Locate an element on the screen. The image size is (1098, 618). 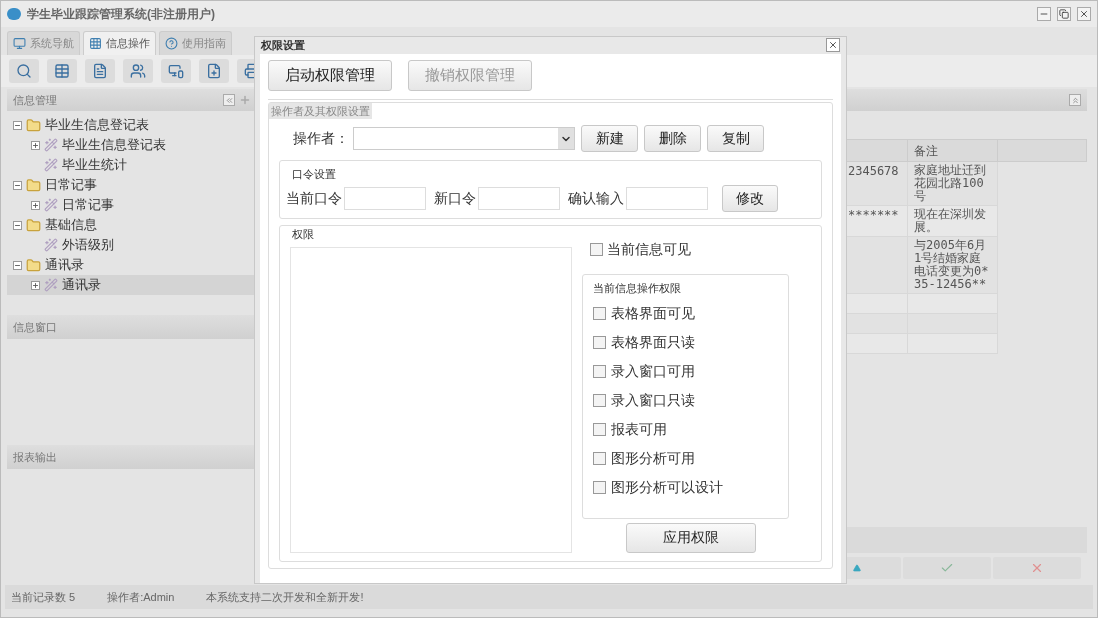
checkbox-label: 当前信息可见 is located at coordinates (649, 249).